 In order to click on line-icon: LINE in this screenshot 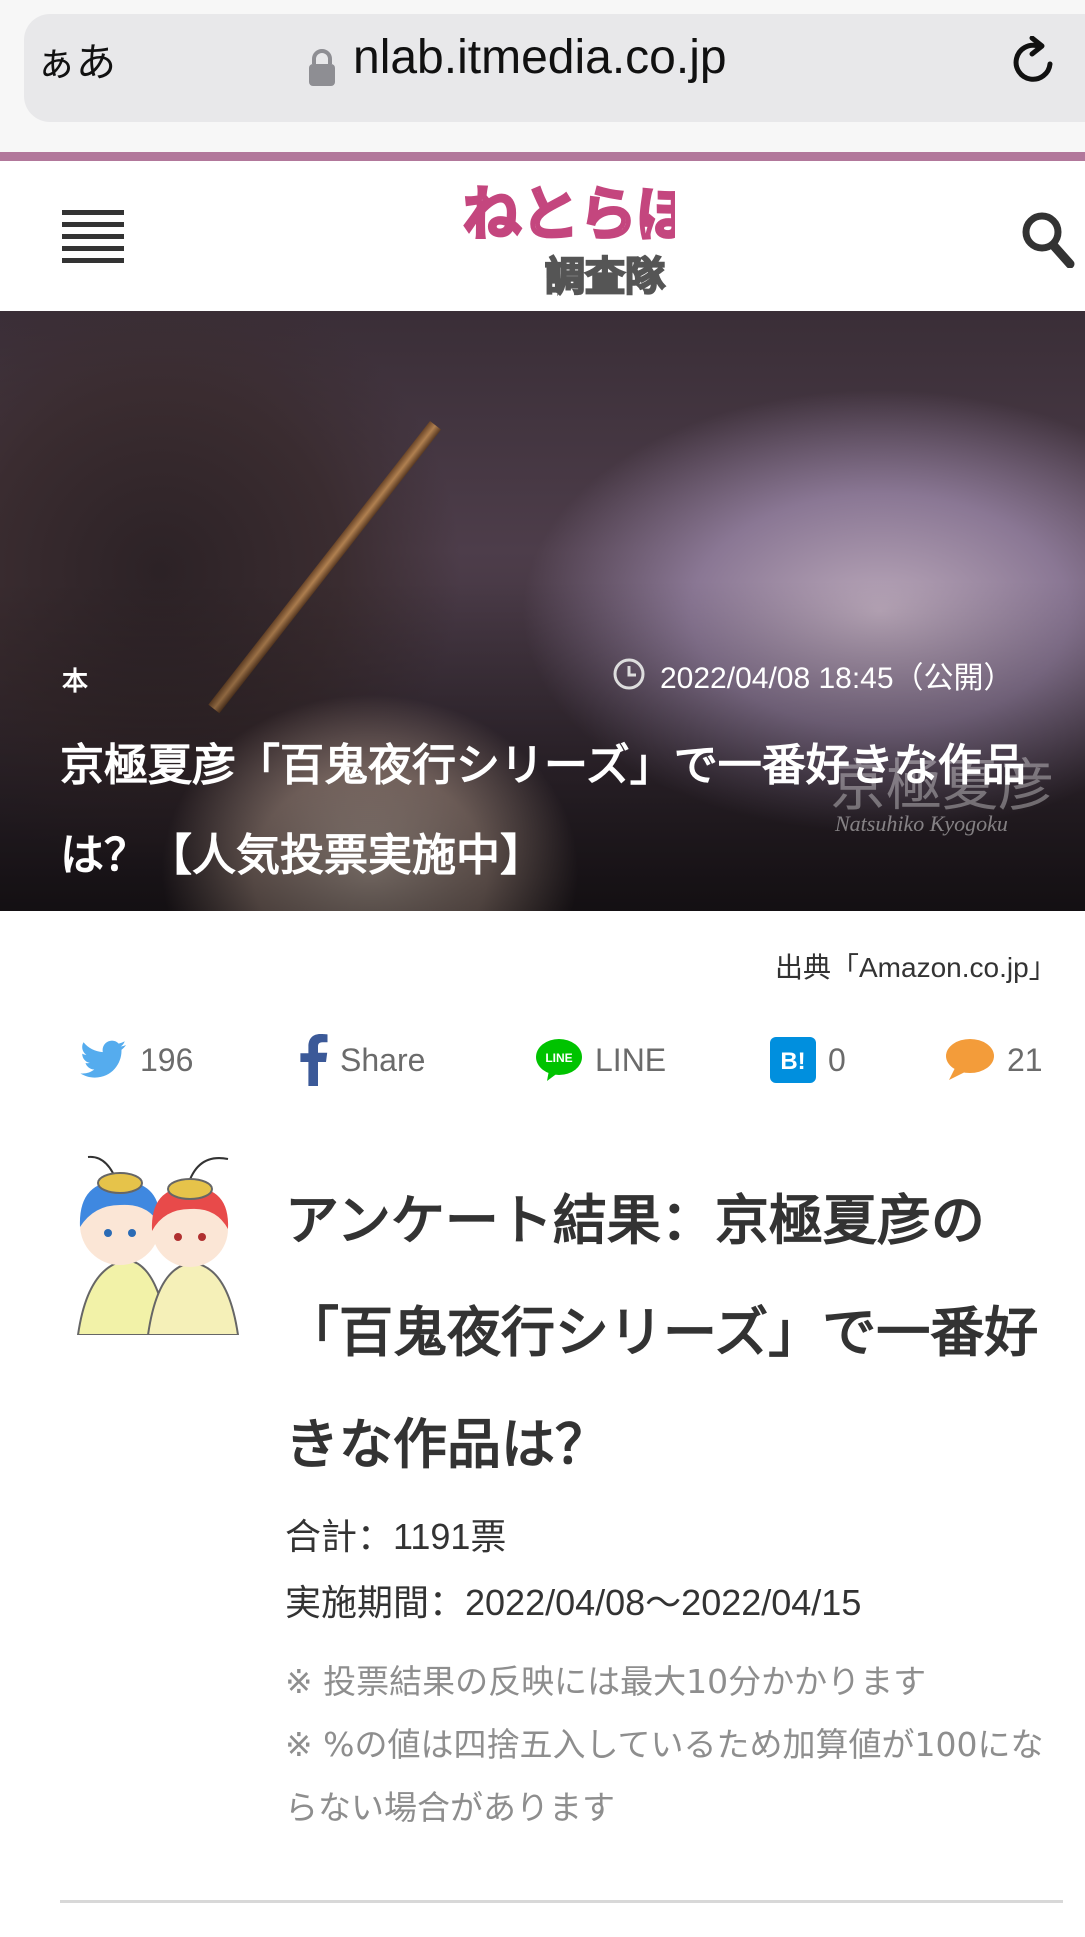, I will do `click(559, 1060)`.